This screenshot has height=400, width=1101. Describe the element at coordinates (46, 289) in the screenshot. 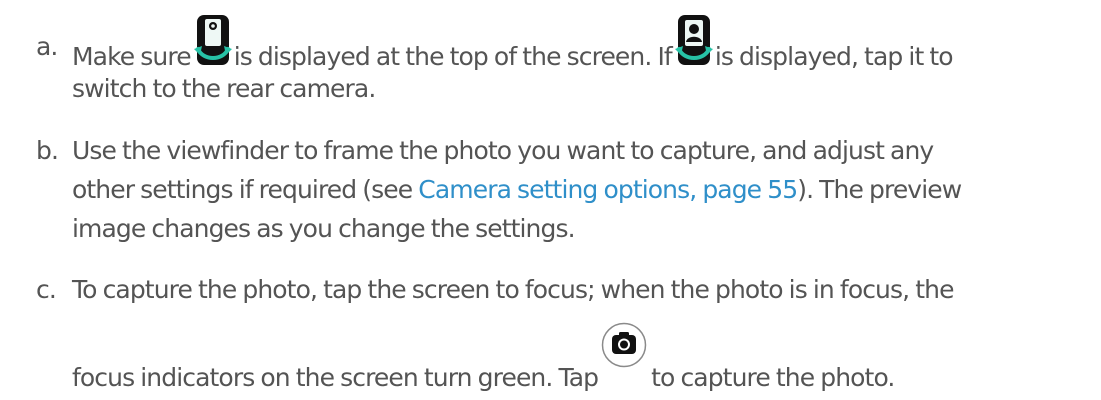

I see `step-marker: c.` at that location.